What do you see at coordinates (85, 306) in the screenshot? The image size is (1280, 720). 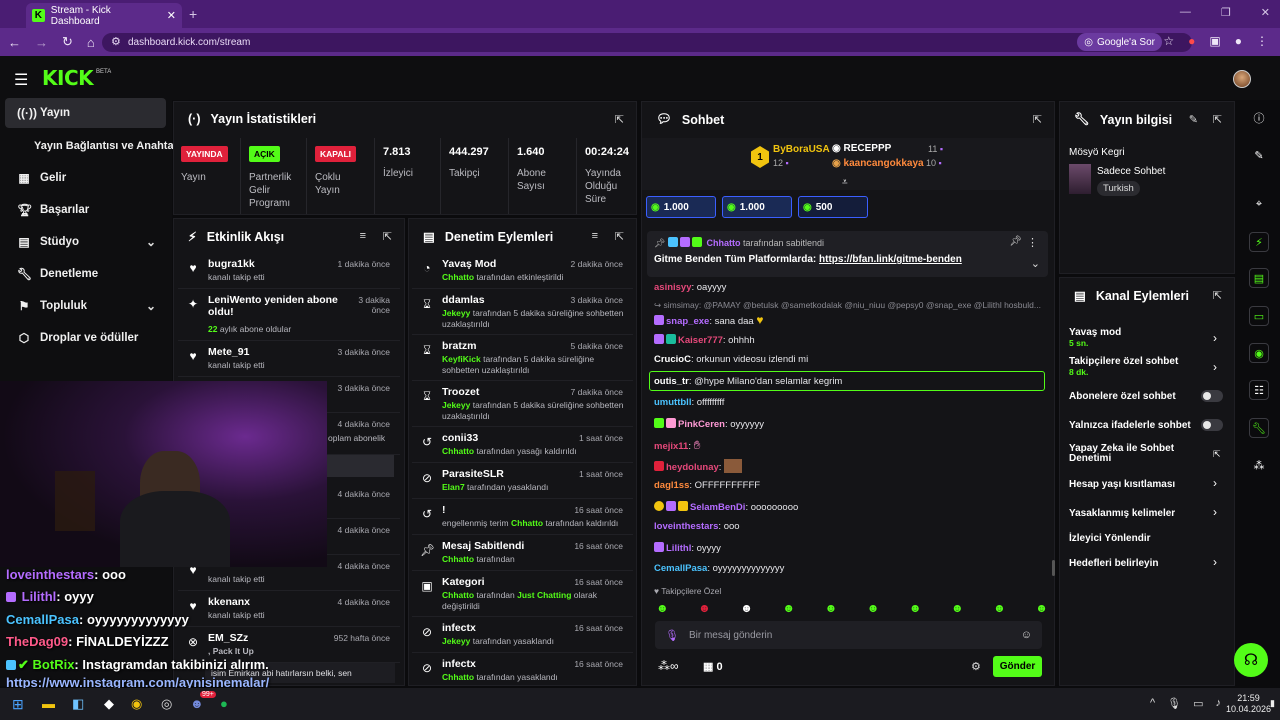 I see `sidebar-item-community: ⚑ Topluluk ⌄` at bounding box center [85, 306].